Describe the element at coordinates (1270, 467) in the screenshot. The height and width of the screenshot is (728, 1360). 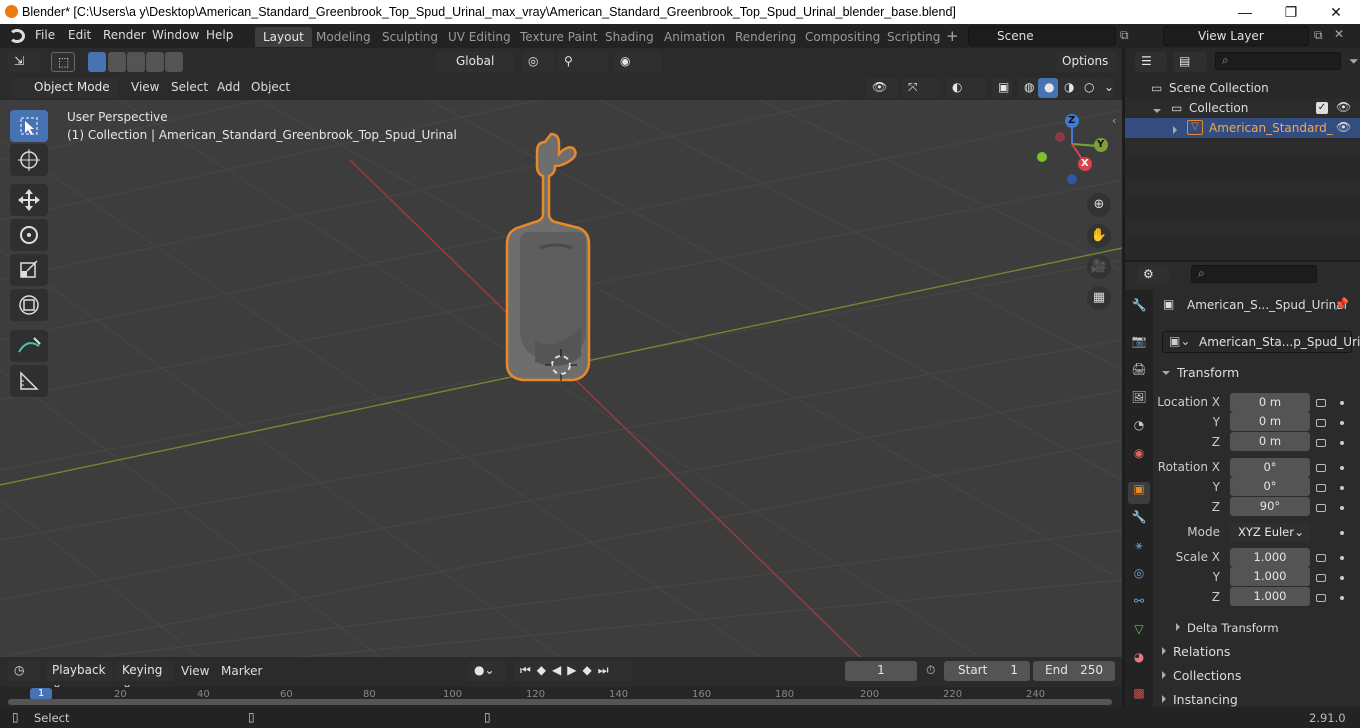
I see `rotation-x-field: 0°` at that location.